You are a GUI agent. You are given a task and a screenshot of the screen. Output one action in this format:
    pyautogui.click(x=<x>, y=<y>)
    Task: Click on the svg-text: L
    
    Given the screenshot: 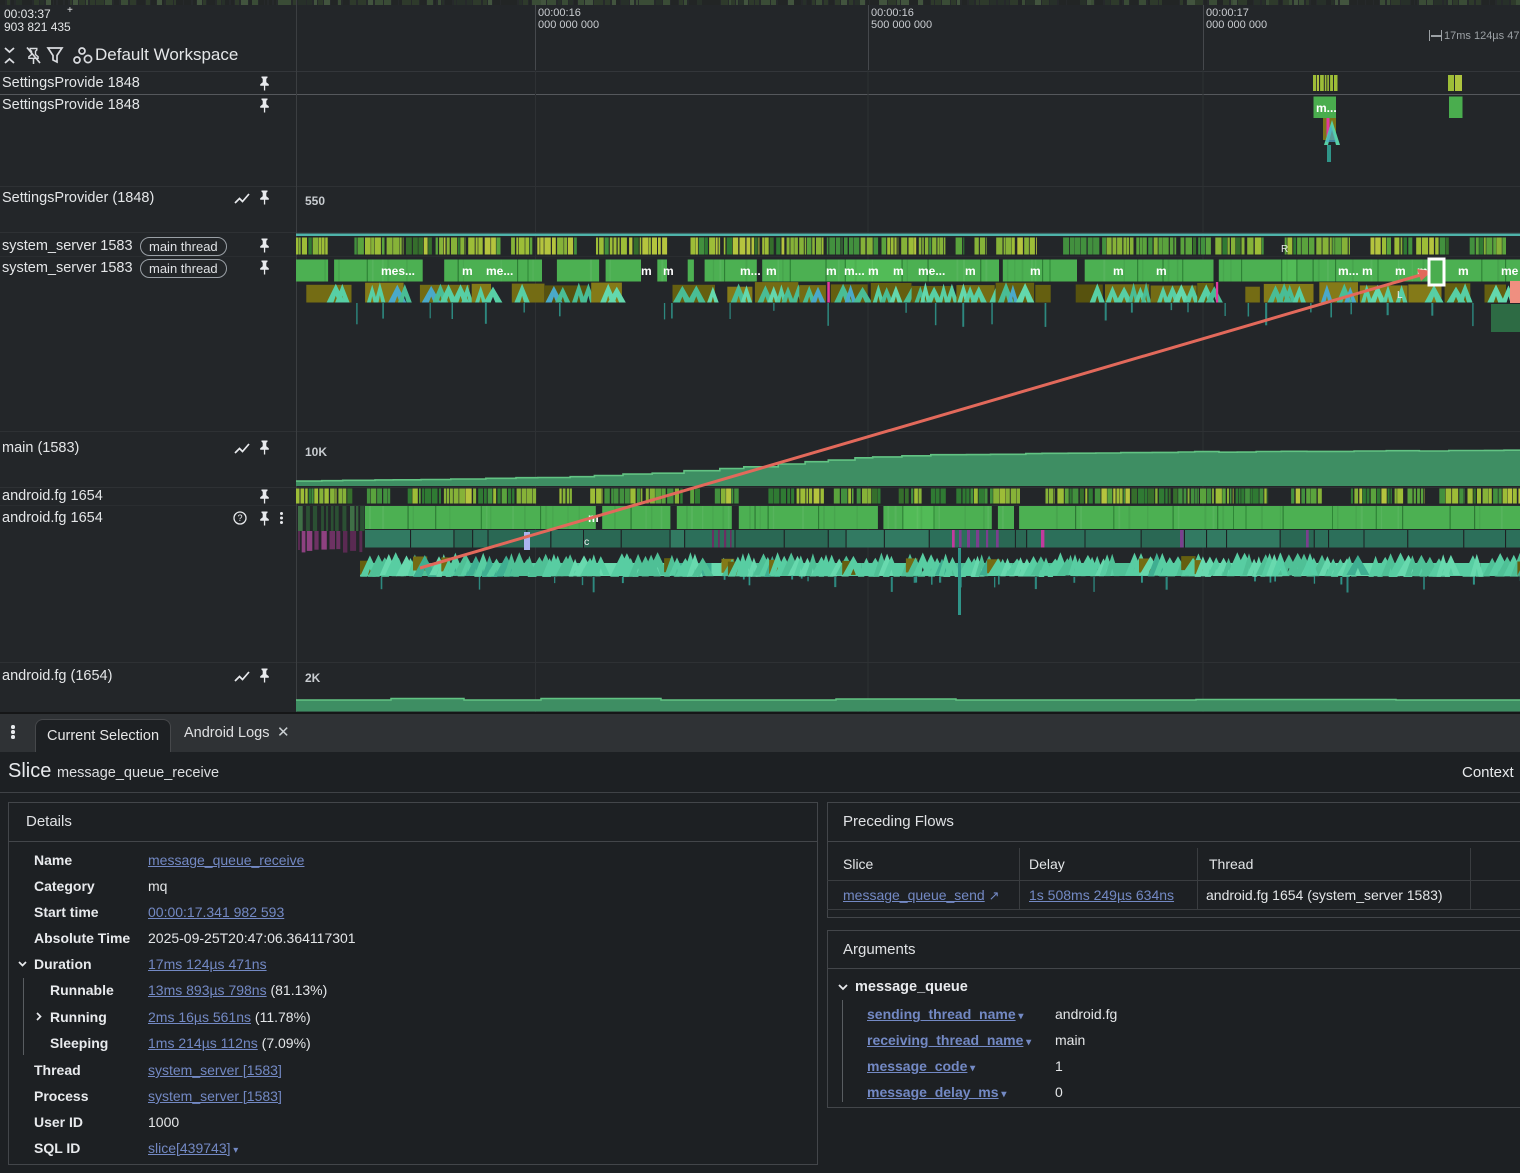 What is the action you would take?
    pyautogui.click(x=1400, y=295)
    